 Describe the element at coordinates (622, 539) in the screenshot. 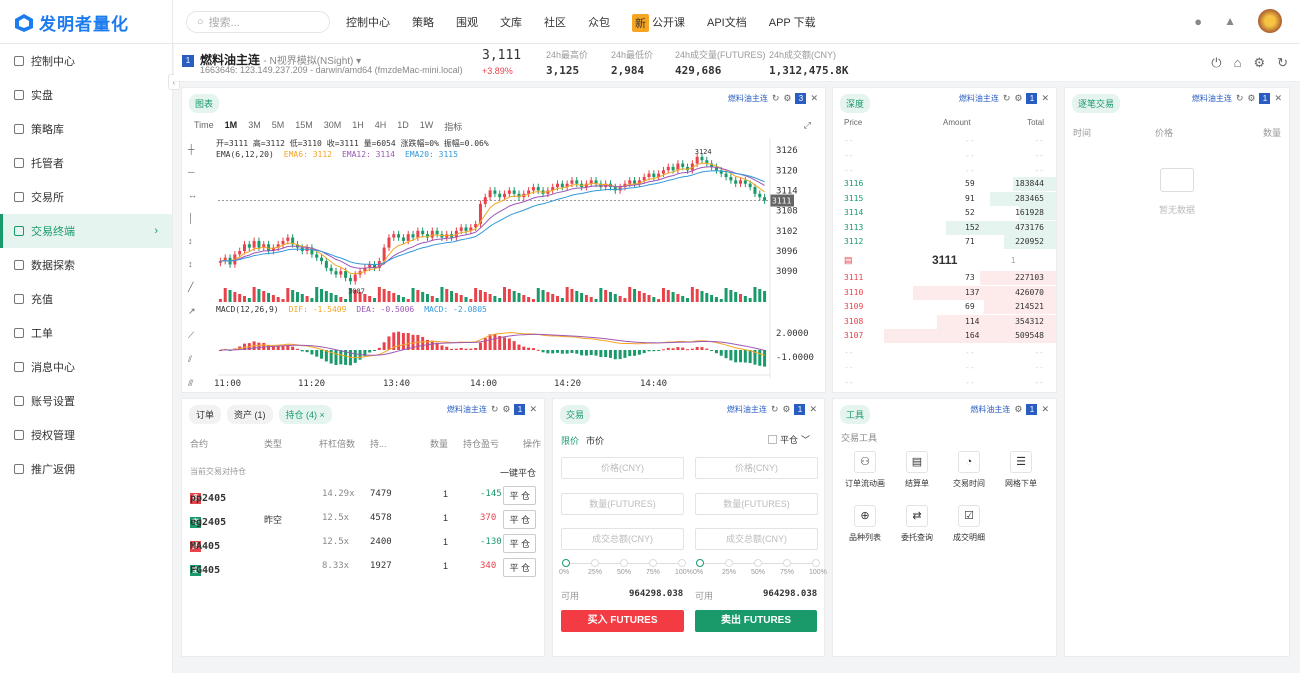

I see `buy-total-input: 成交总额(CNY)` at that location.